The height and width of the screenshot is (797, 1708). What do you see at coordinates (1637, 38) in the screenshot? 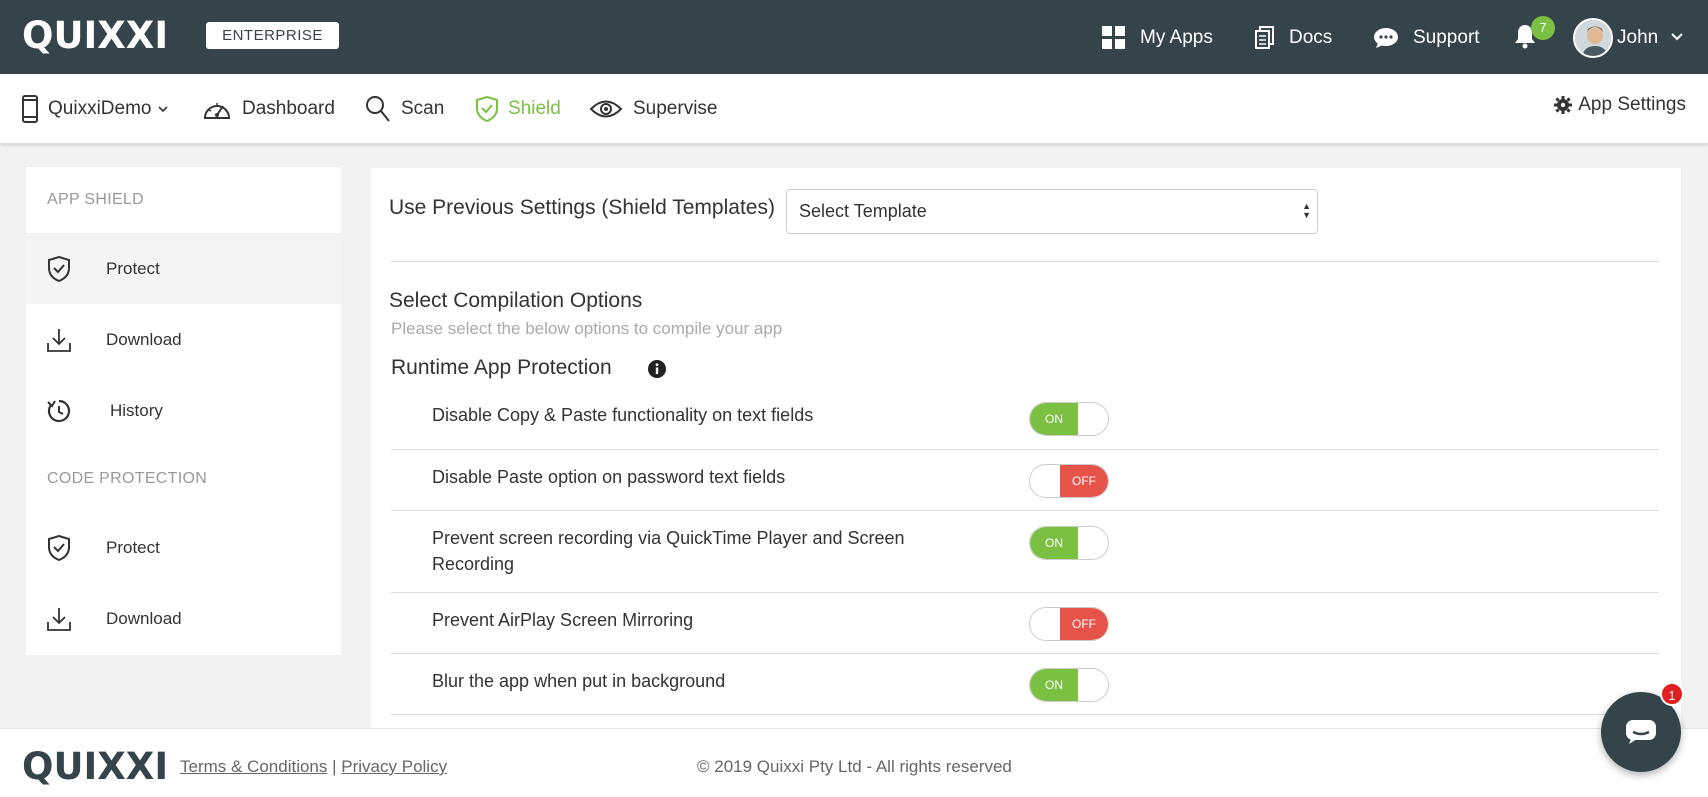
I see `user-name: John` at bounding box center [1637, 38].